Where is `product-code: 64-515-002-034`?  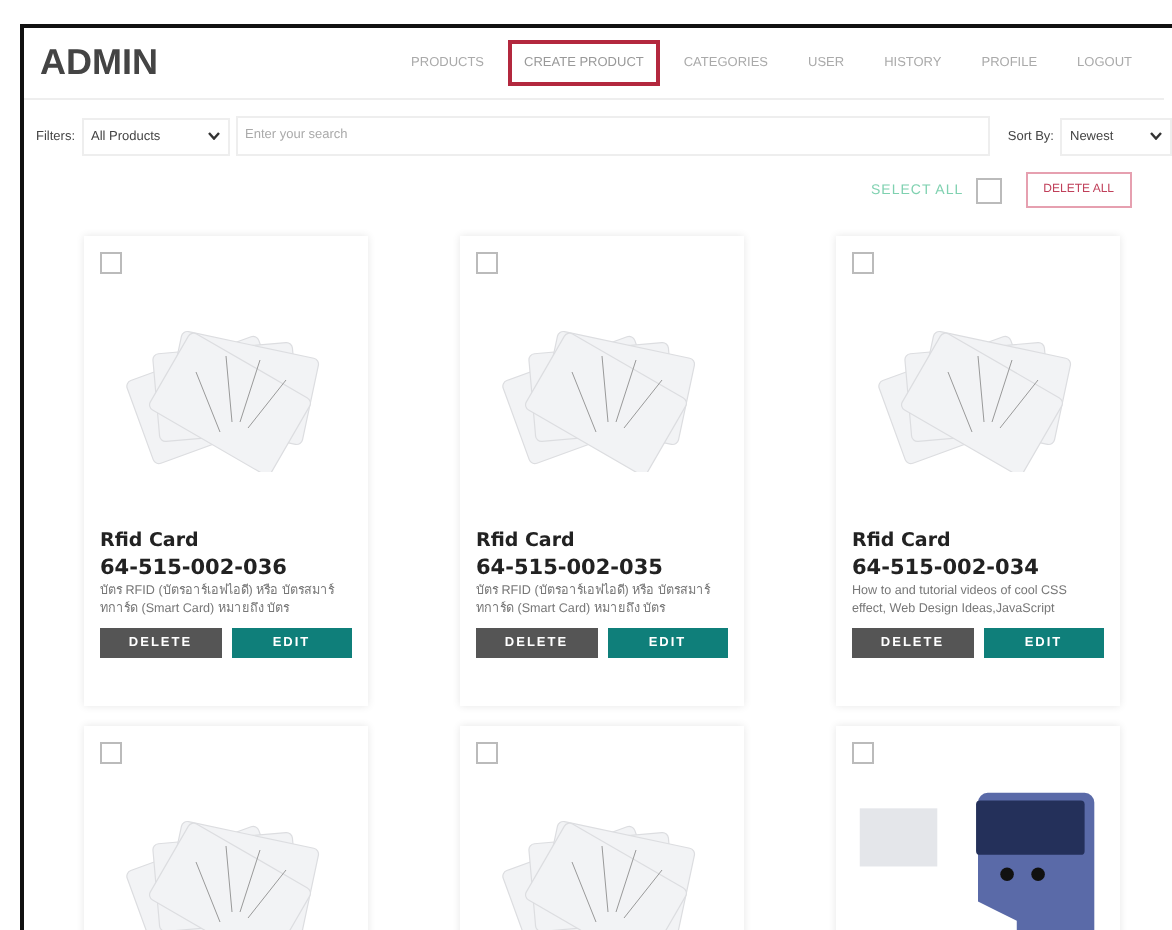 product-code: 64-515-002-034 is located at coordinates (946, 568).